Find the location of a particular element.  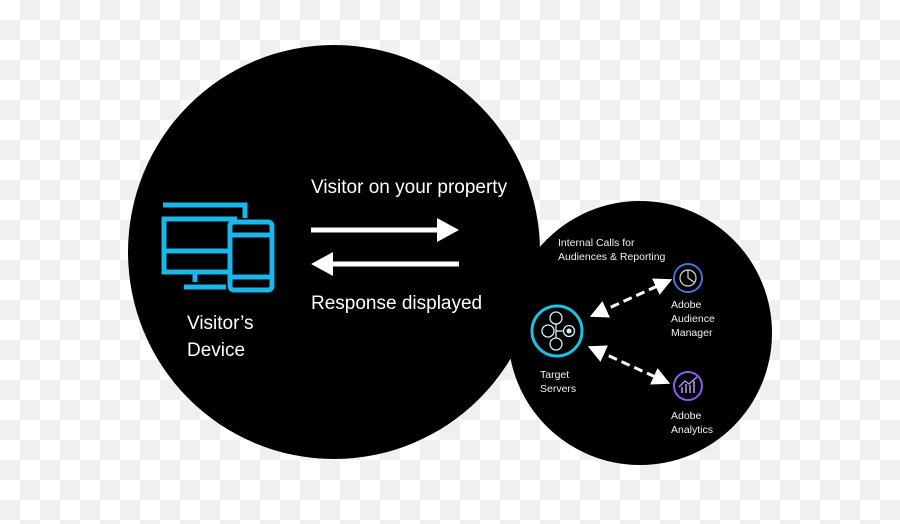

analytics-line2: Analytics is located at coordinates (692, 430).